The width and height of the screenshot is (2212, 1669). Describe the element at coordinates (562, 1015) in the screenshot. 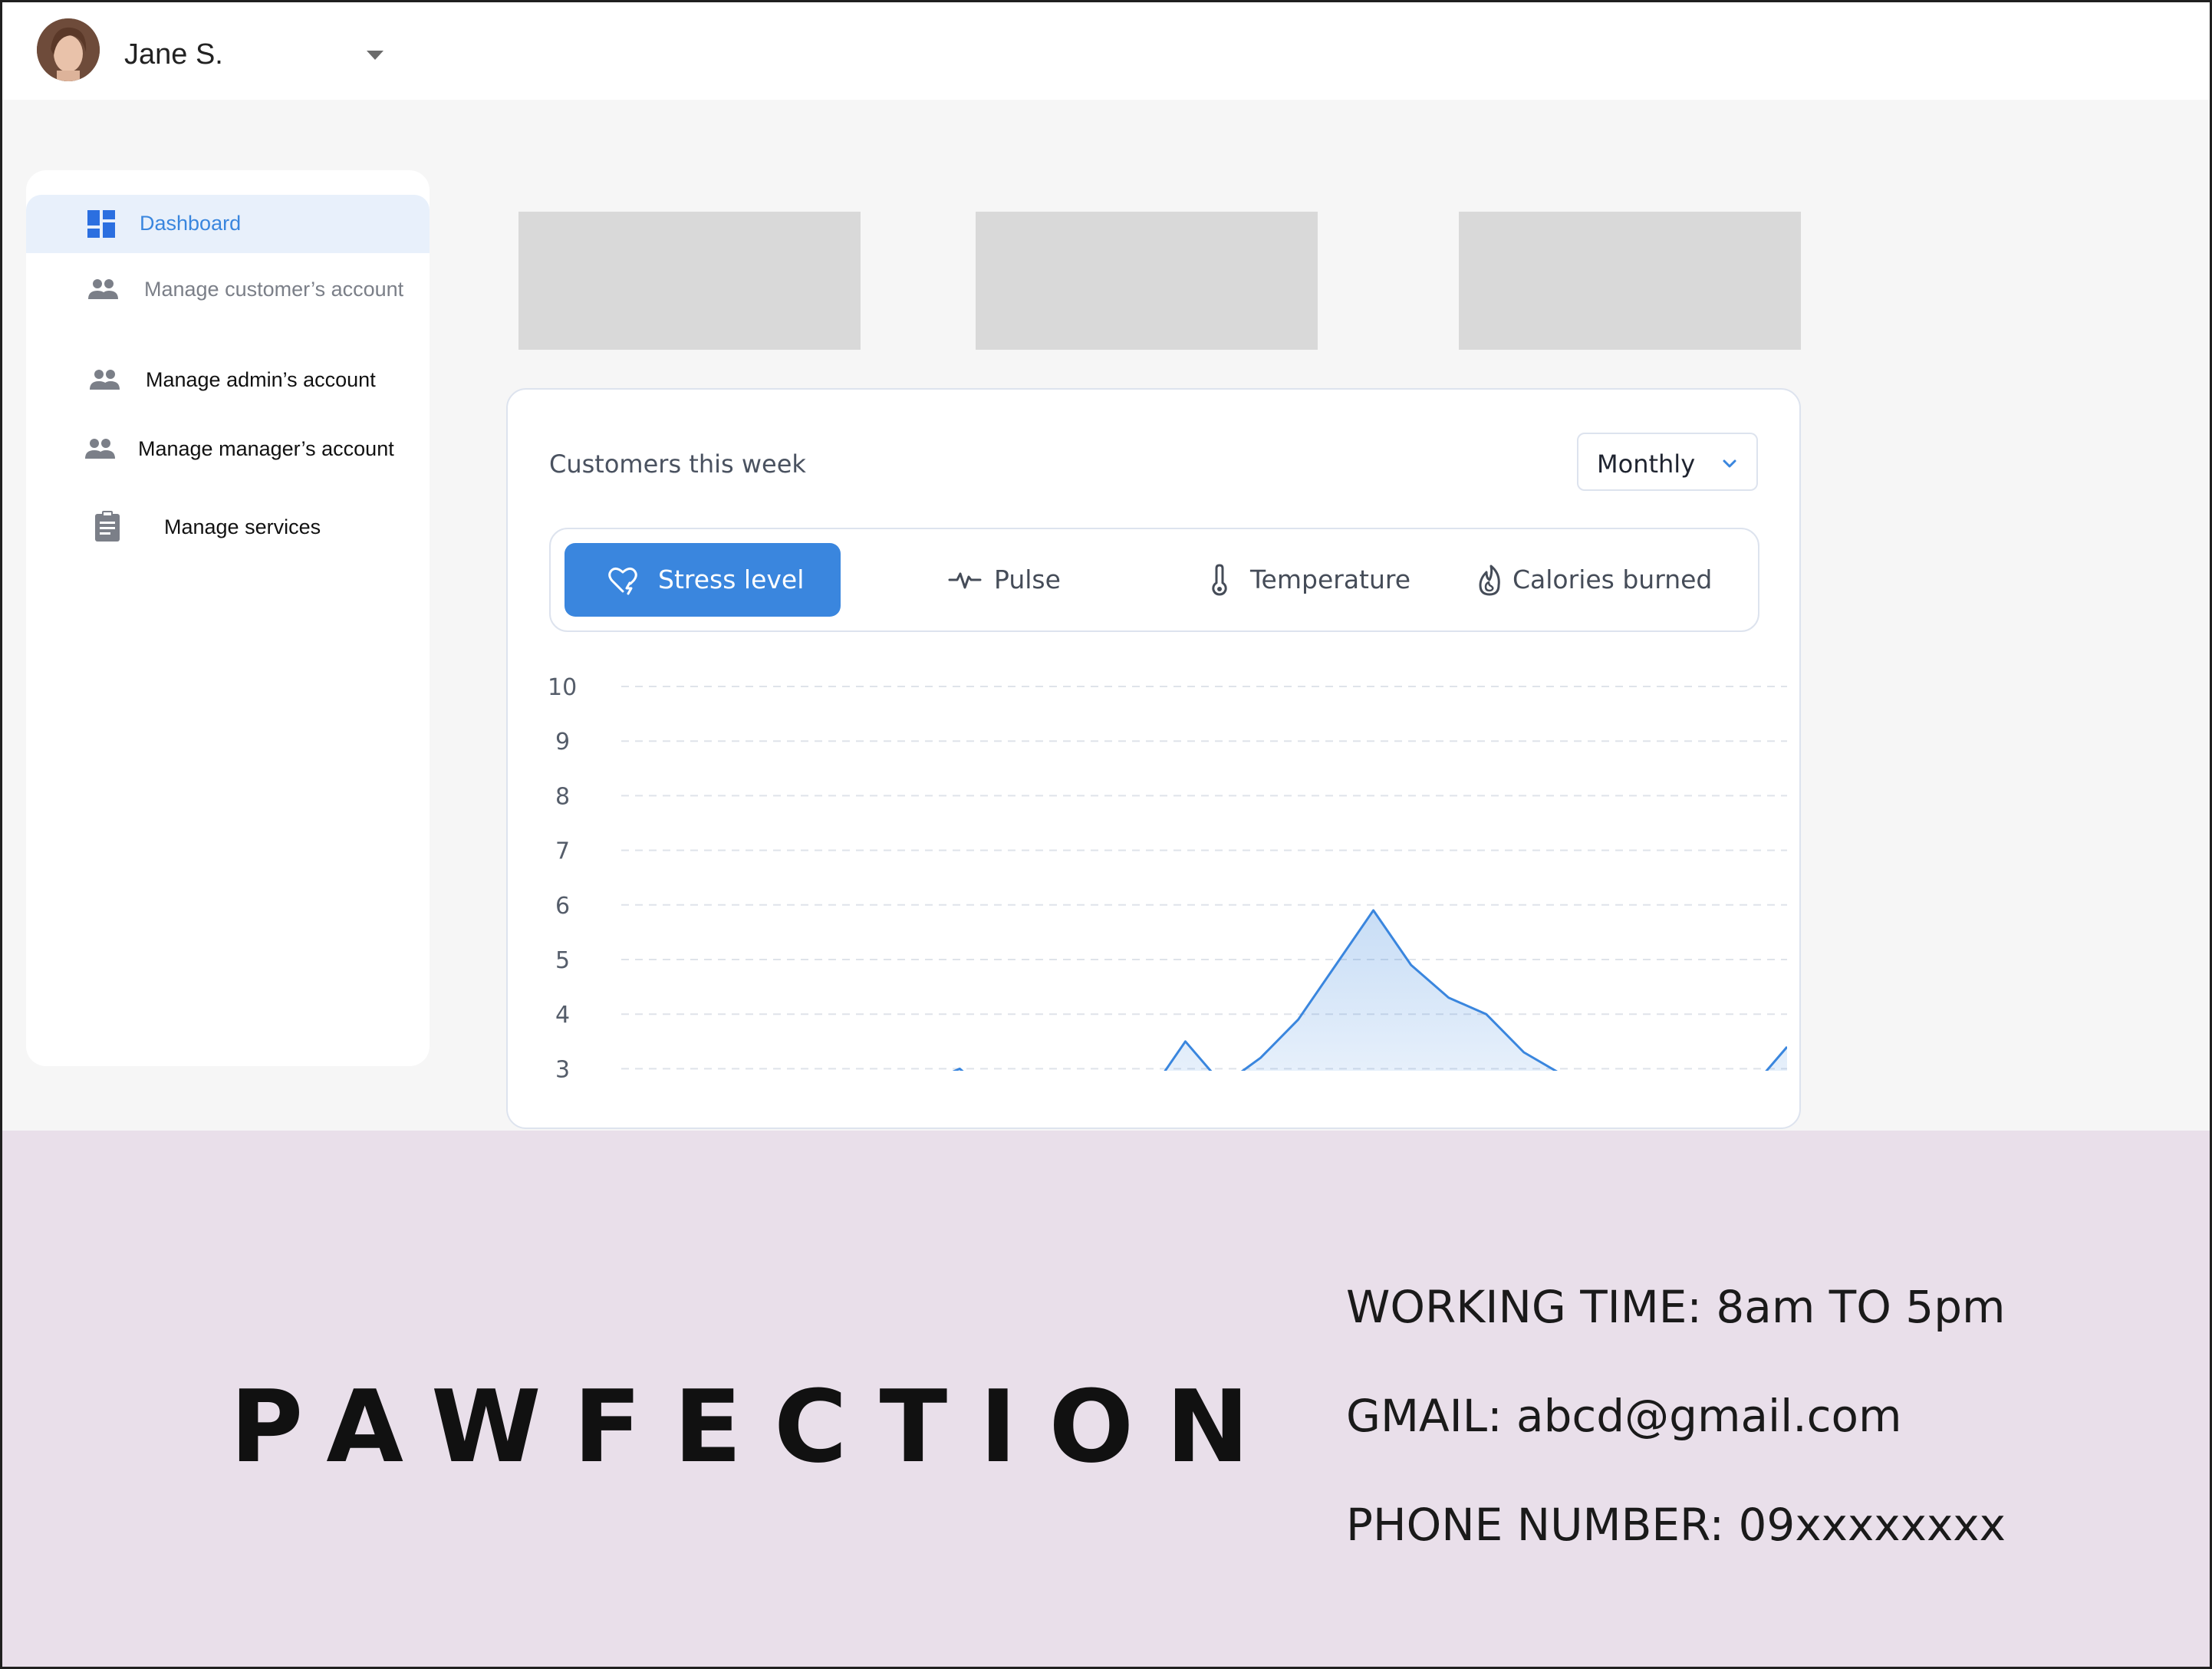

I see `y-tick-label: 4` at that location.